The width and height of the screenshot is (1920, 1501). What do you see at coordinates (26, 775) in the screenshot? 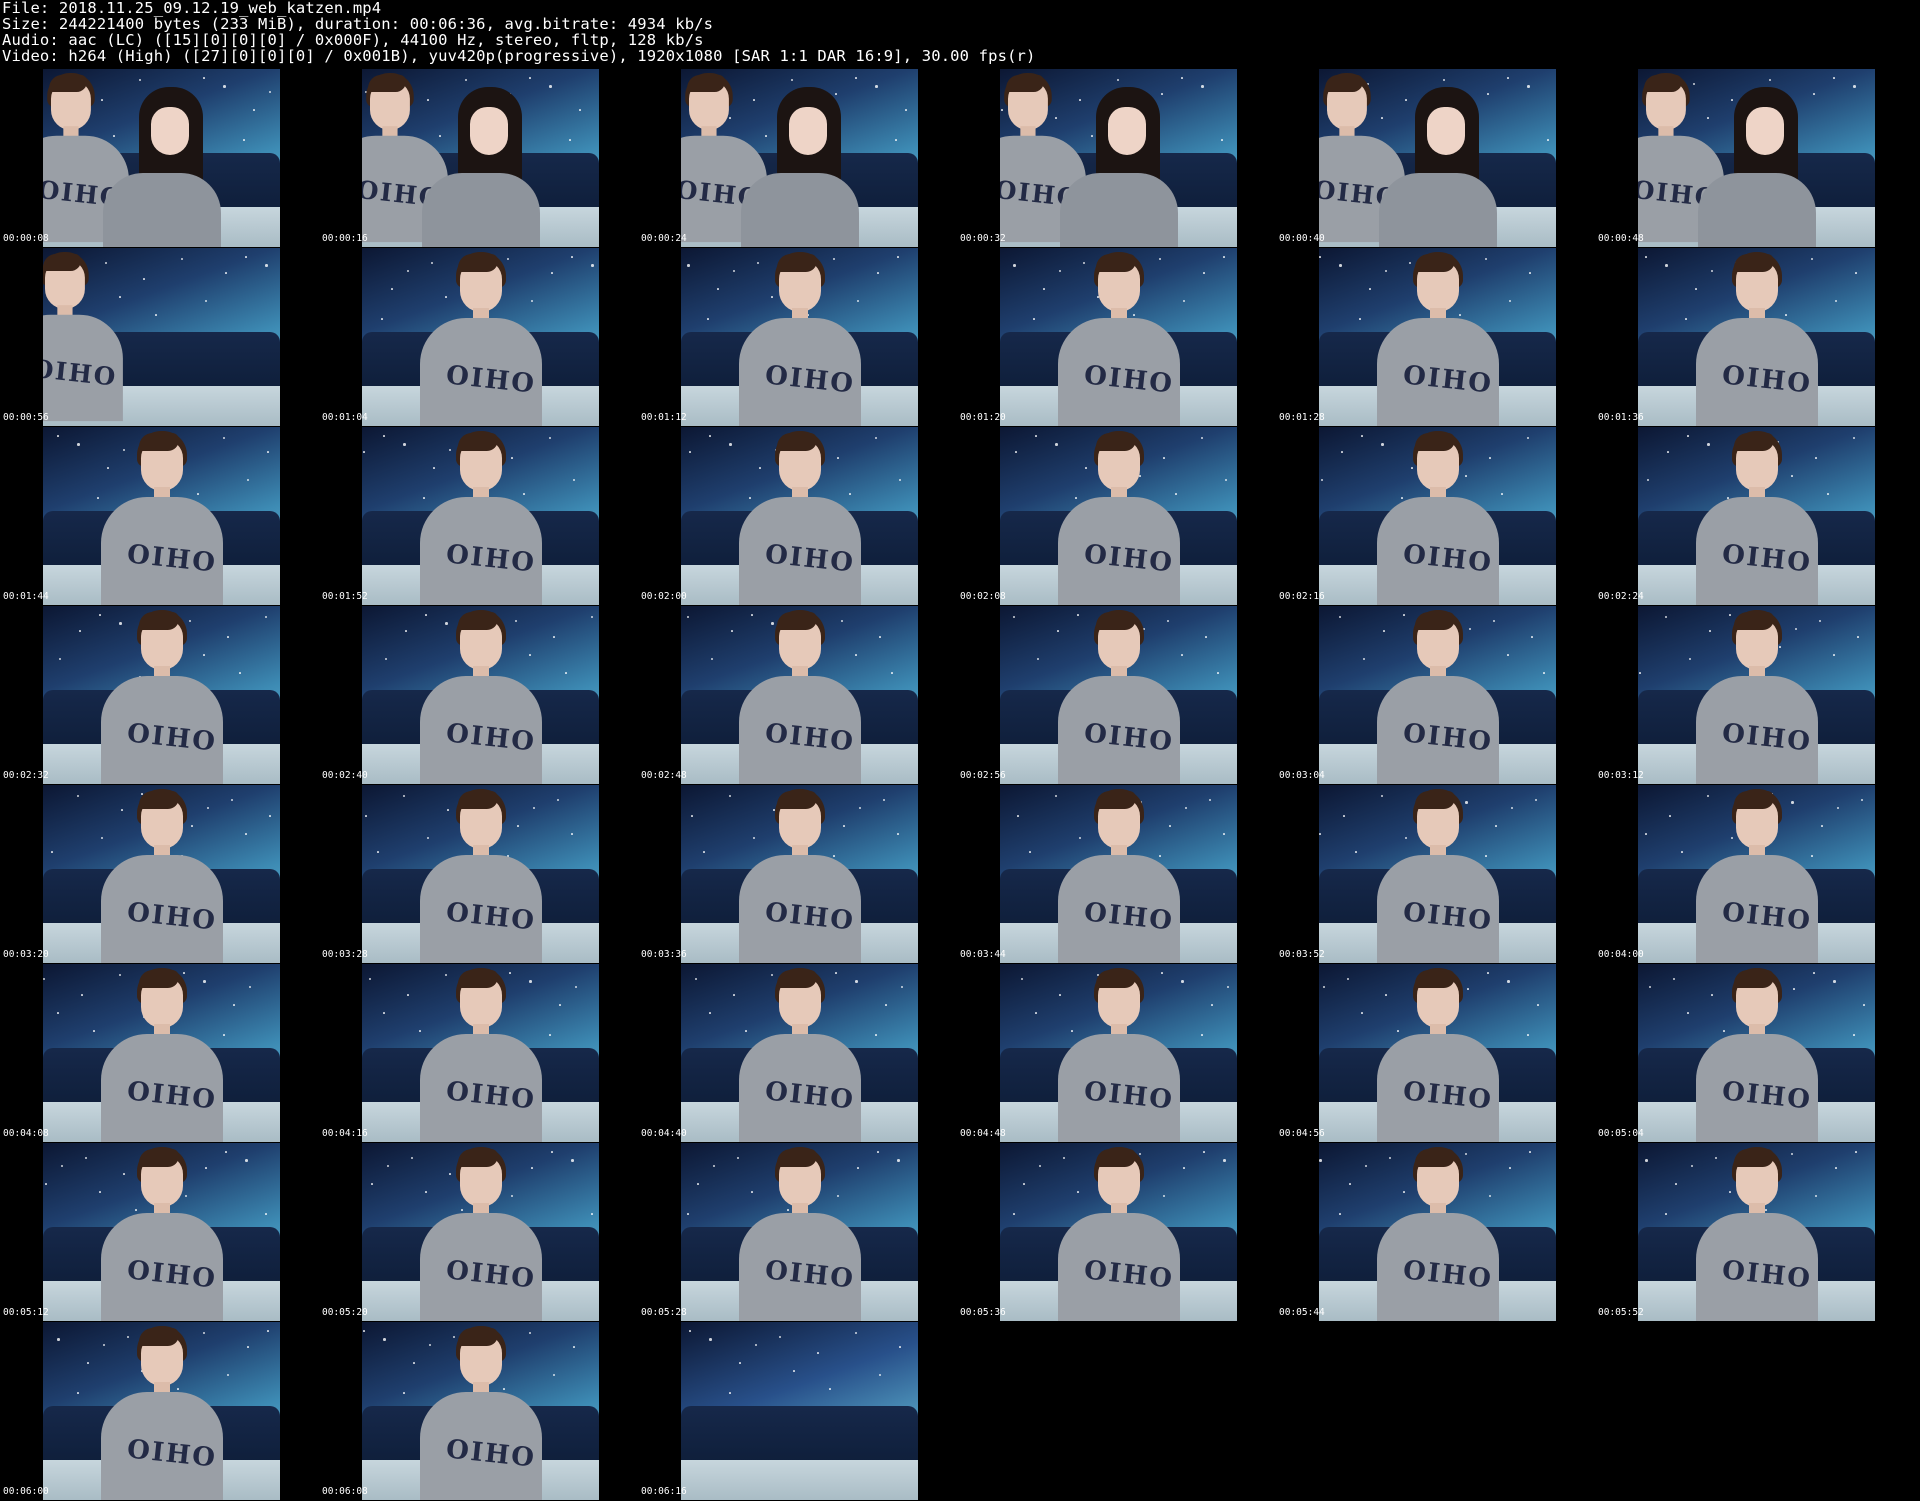
I see `timestamp-label: 00:02:32` at bounding box center [26, 775].